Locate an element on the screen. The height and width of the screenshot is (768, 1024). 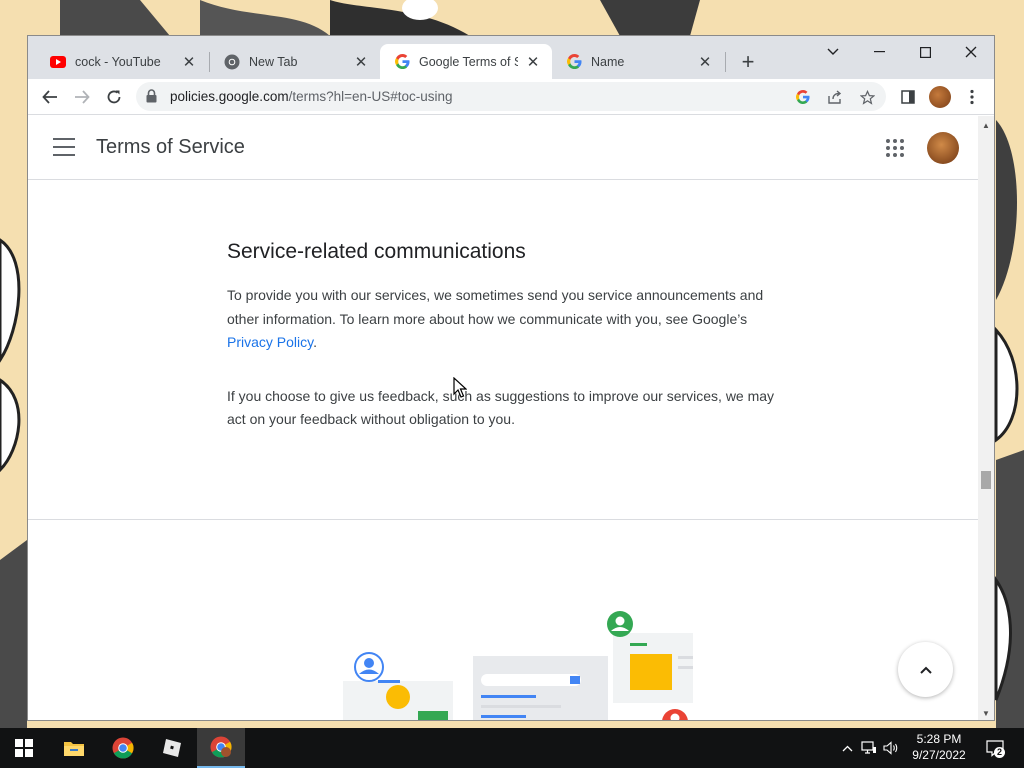
start-button is located at coordinates (24, 748).